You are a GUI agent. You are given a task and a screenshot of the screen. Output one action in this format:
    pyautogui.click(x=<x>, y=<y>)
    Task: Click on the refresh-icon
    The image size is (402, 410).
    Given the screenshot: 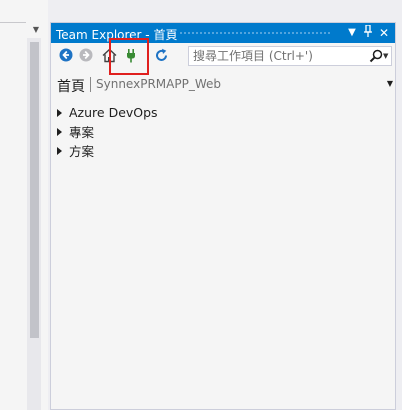 What is the action you would take?
    pyautogui.click(x=161, y=54)
    